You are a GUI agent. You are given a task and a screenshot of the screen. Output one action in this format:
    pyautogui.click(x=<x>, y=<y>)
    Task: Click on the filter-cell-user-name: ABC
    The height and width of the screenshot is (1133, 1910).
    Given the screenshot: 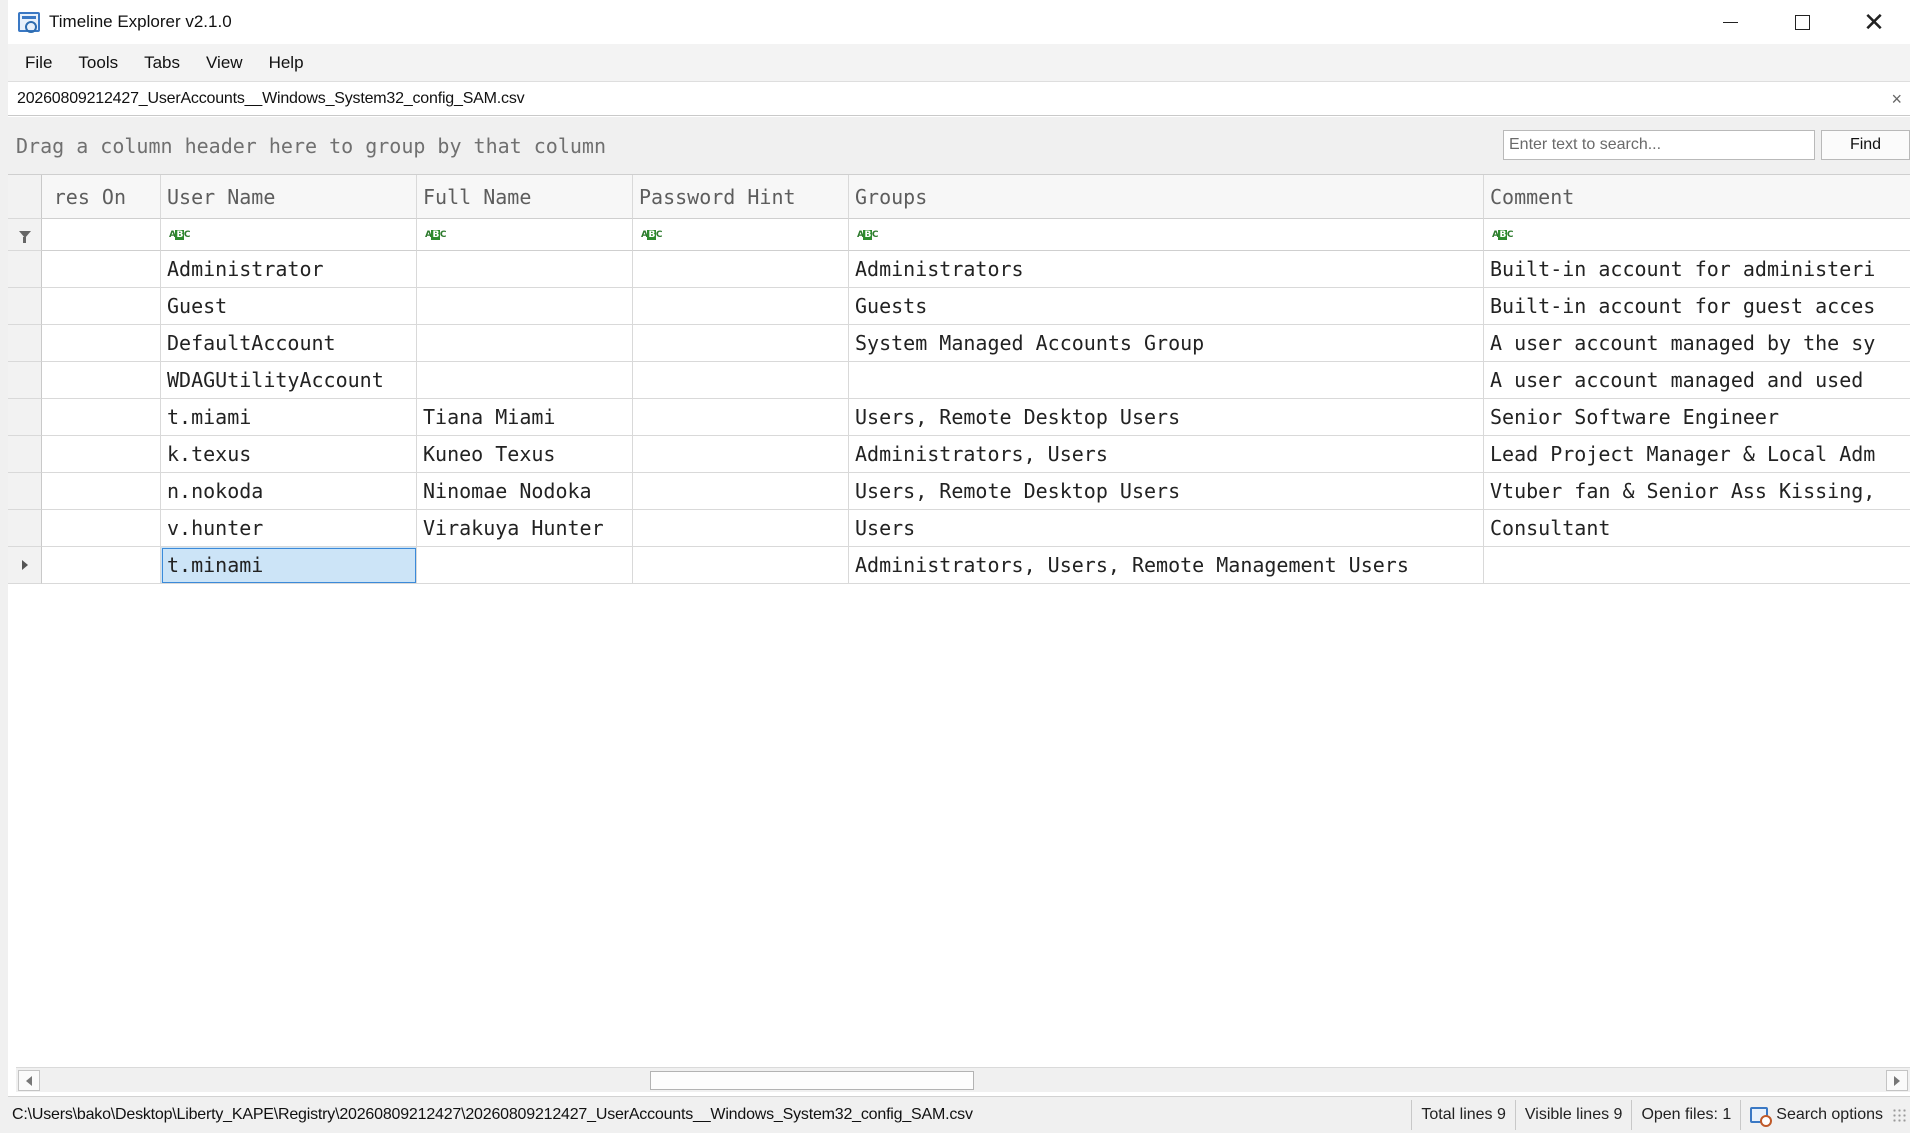 What is the action you would take?
    pyautogui.click(x=289, y=235)
    